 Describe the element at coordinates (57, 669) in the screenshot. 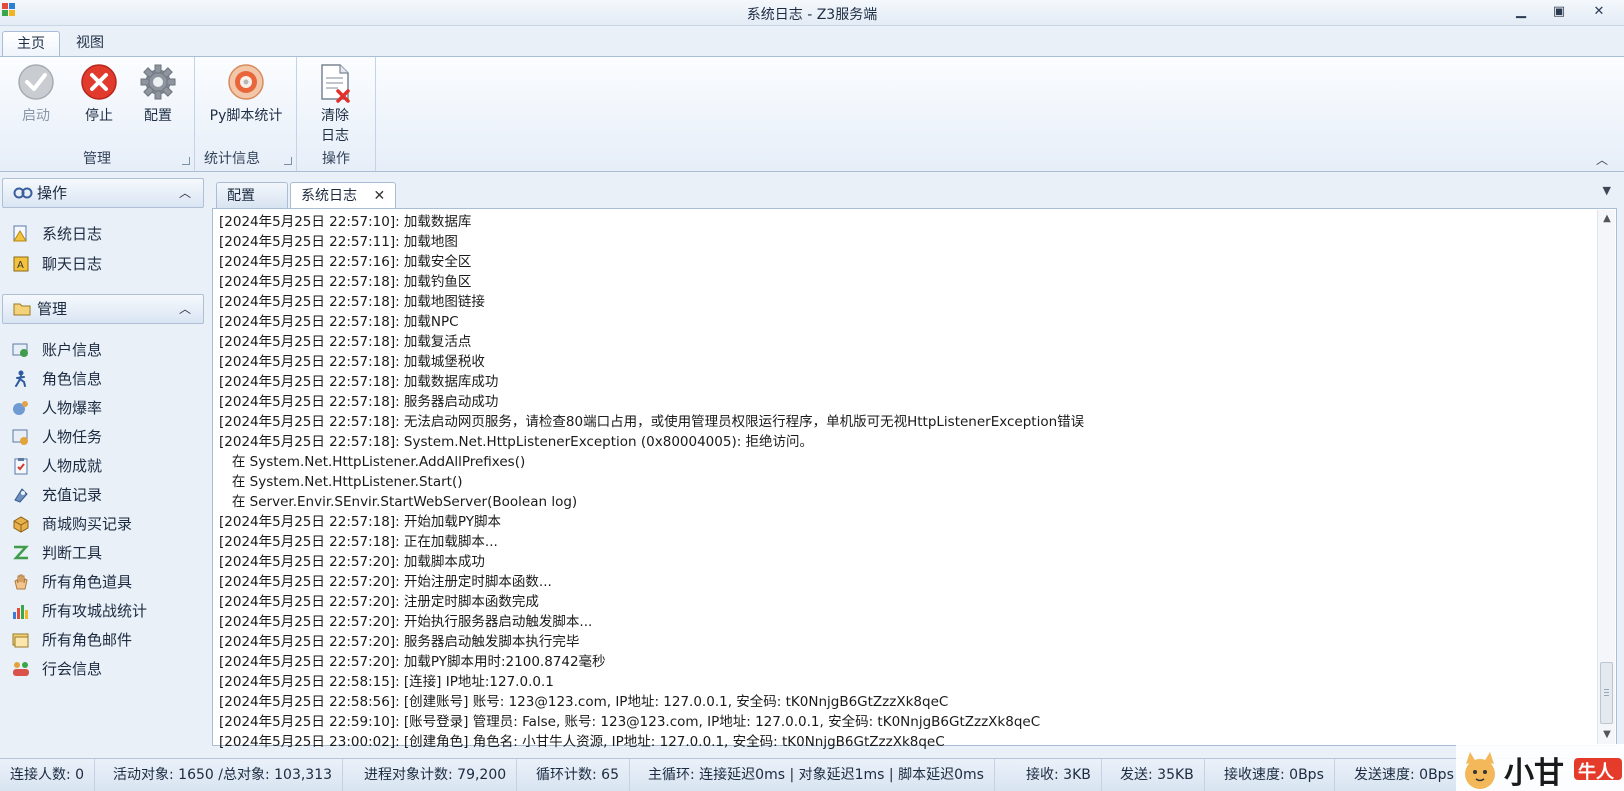

I see `nav-item-guilds: 行会信息` at that location.